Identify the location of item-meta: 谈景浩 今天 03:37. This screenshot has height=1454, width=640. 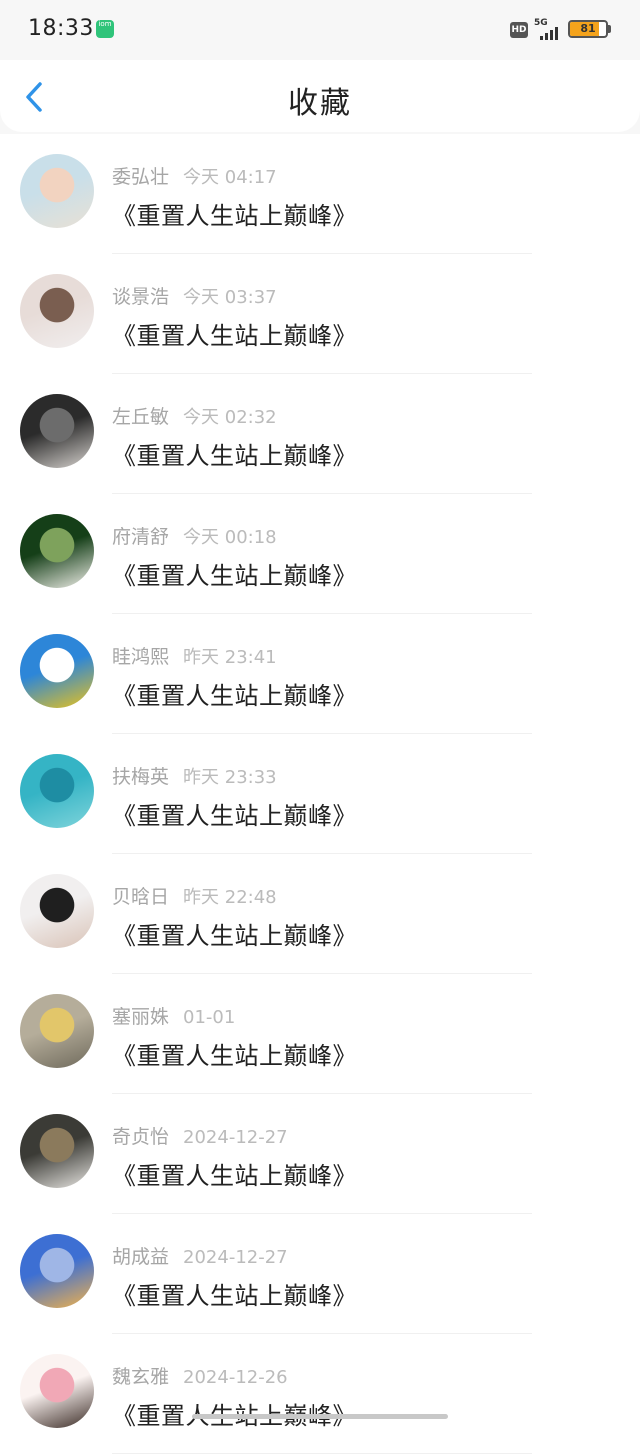
(194, 295).